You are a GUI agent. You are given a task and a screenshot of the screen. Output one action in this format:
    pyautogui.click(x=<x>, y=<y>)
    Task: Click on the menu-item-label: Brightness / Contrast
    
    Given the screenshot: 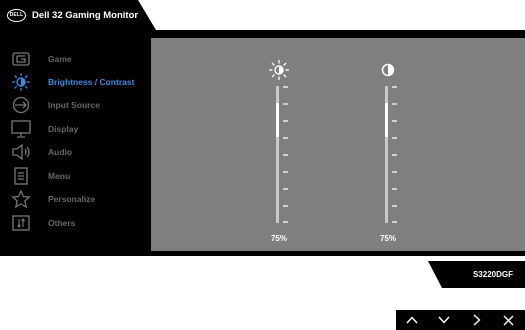 What is the action you would take?
    pyautogui.click(x=91, y=81)
    